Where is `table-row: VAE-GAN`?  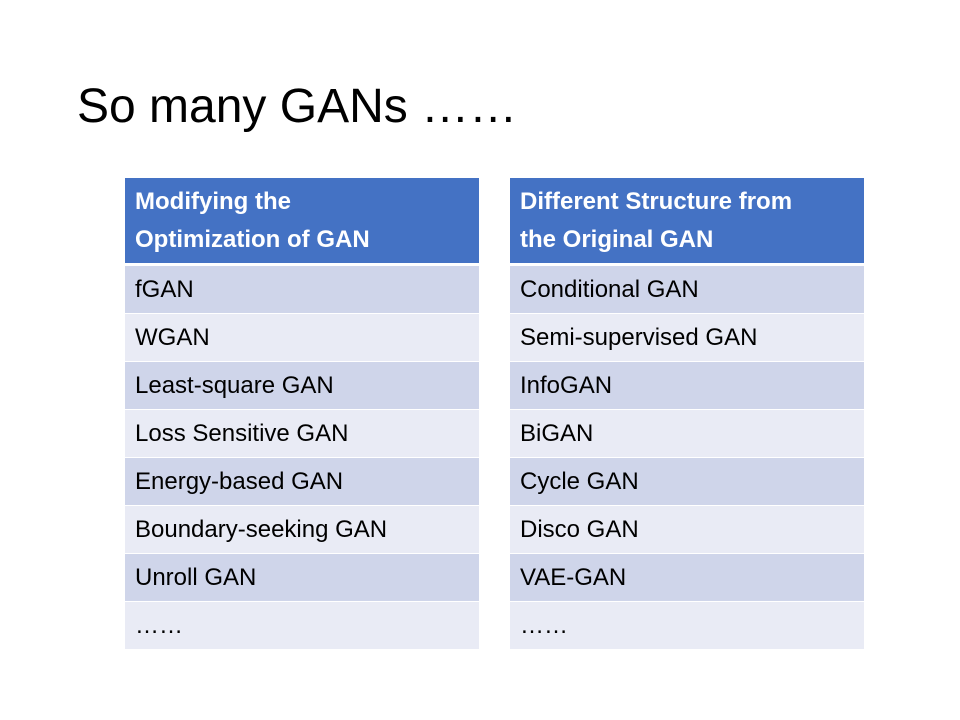 table-row: VAE-GAN is located at coordinates (687, 578).